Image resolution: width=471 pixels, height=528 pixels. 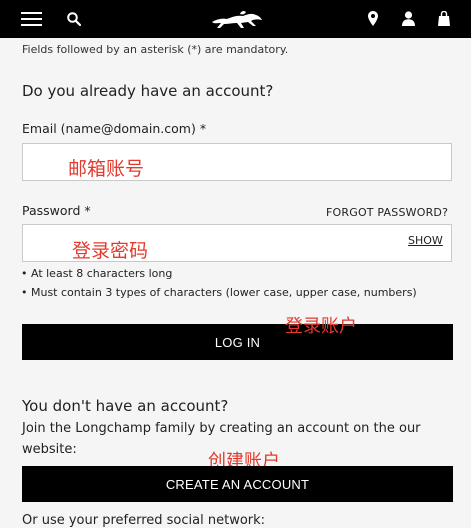 I want to click on email-value: 邮箱账号, so click(x=106, y=169).